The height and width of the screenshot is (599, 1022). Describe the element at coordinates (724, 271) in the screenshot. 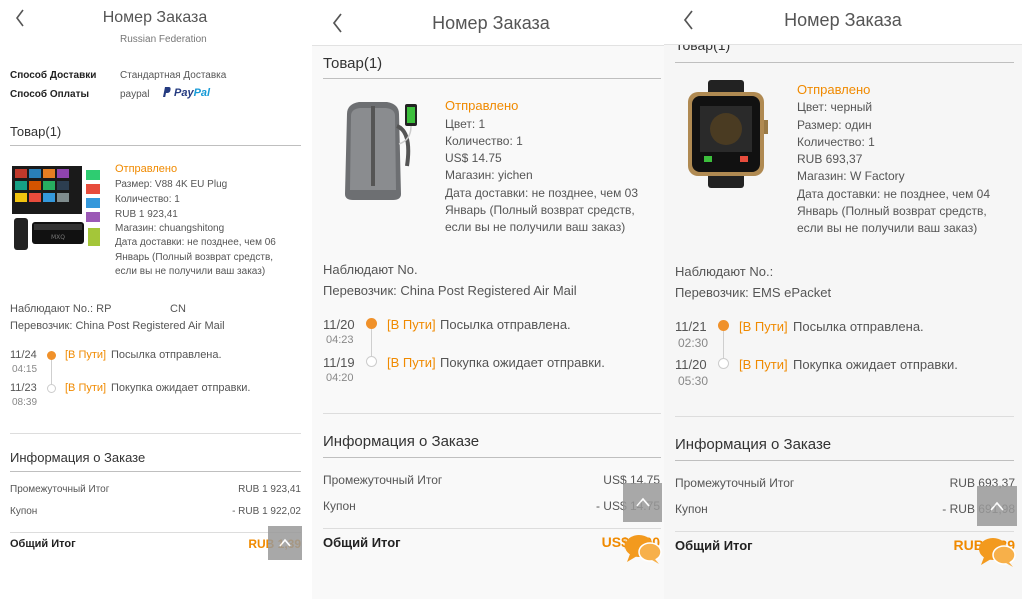

I see `tracking-number: Наблюдают No.:` at that location.